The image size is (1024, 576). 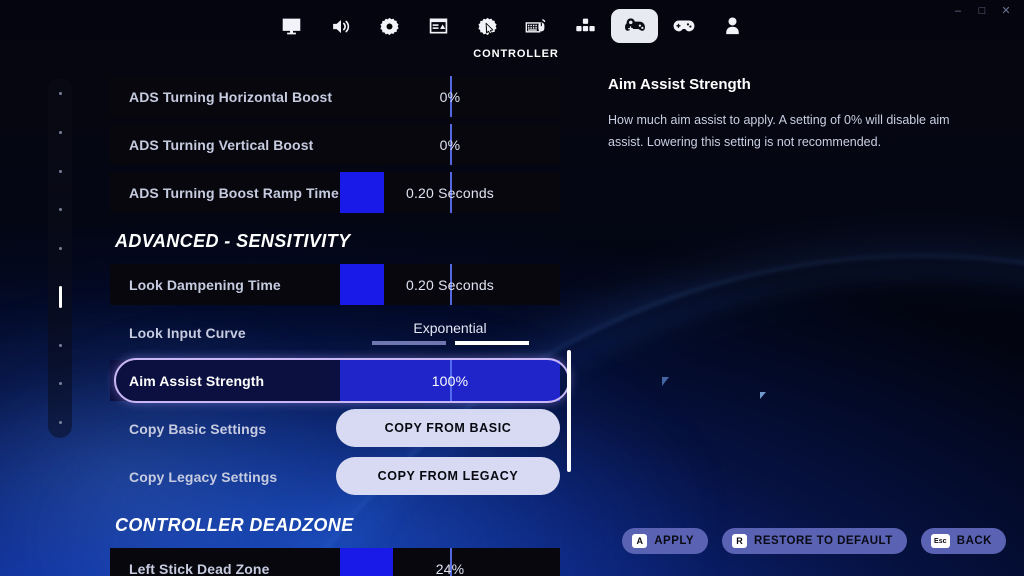 What do you see at coordinates (823, 541) in the screenshot?
I see `restore-to-default-button-label: RESTORE TO DEFAULT` at bounding box center [823, 541].